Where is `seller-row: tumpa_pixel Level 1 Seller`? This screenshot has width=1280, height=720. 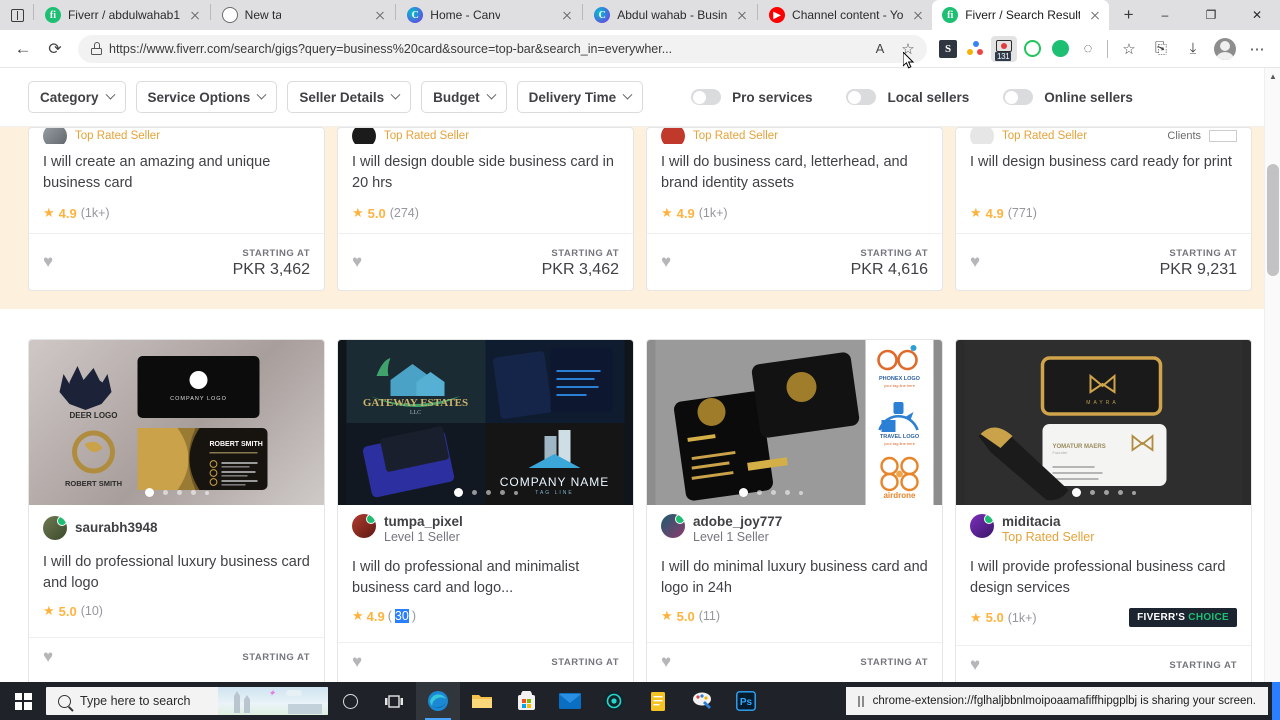 seller-row: tumpa_pixel Level 1 Seller is located at coordinates (485, 525).